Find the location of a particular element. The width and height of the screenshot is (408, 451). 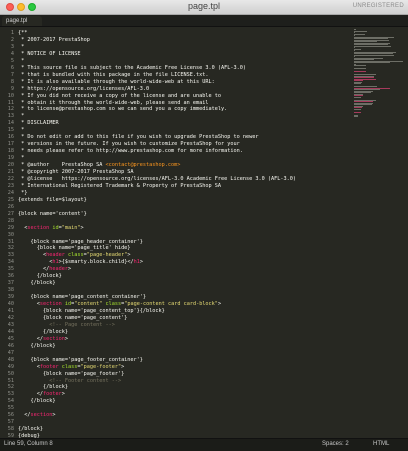

code-token: {block name='page_content_top'}{/block} is located at coordinates (91, 311).